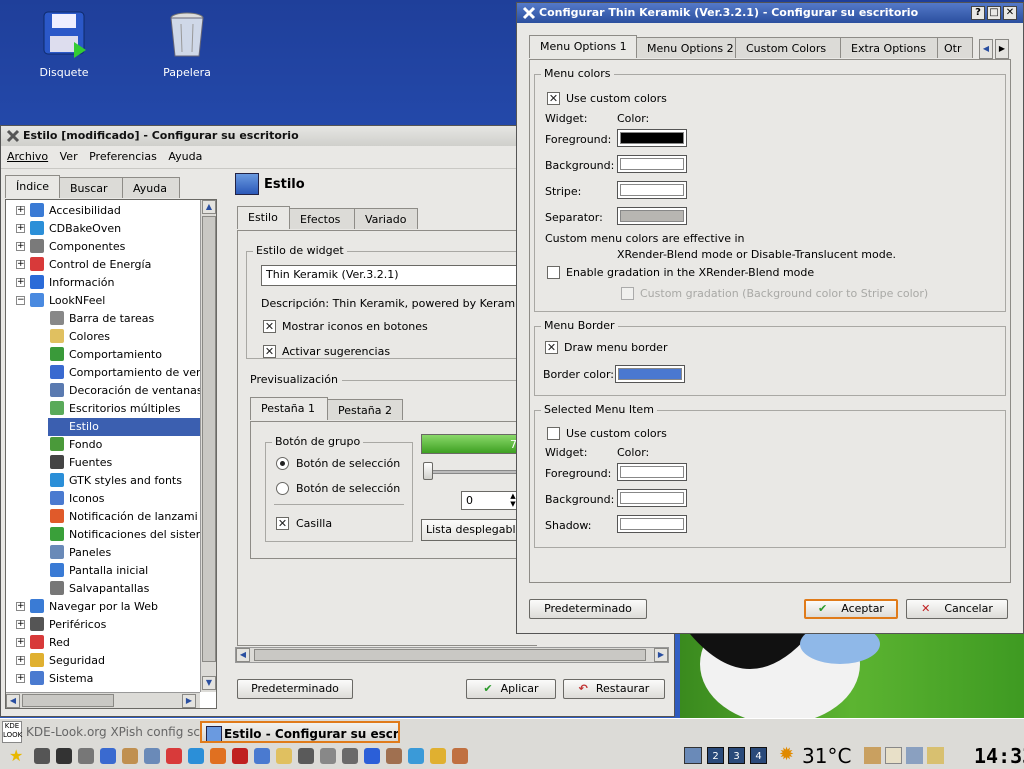 The image size is (1024, 769). I want to click on tree-item: Sistema, so click(115, 679).